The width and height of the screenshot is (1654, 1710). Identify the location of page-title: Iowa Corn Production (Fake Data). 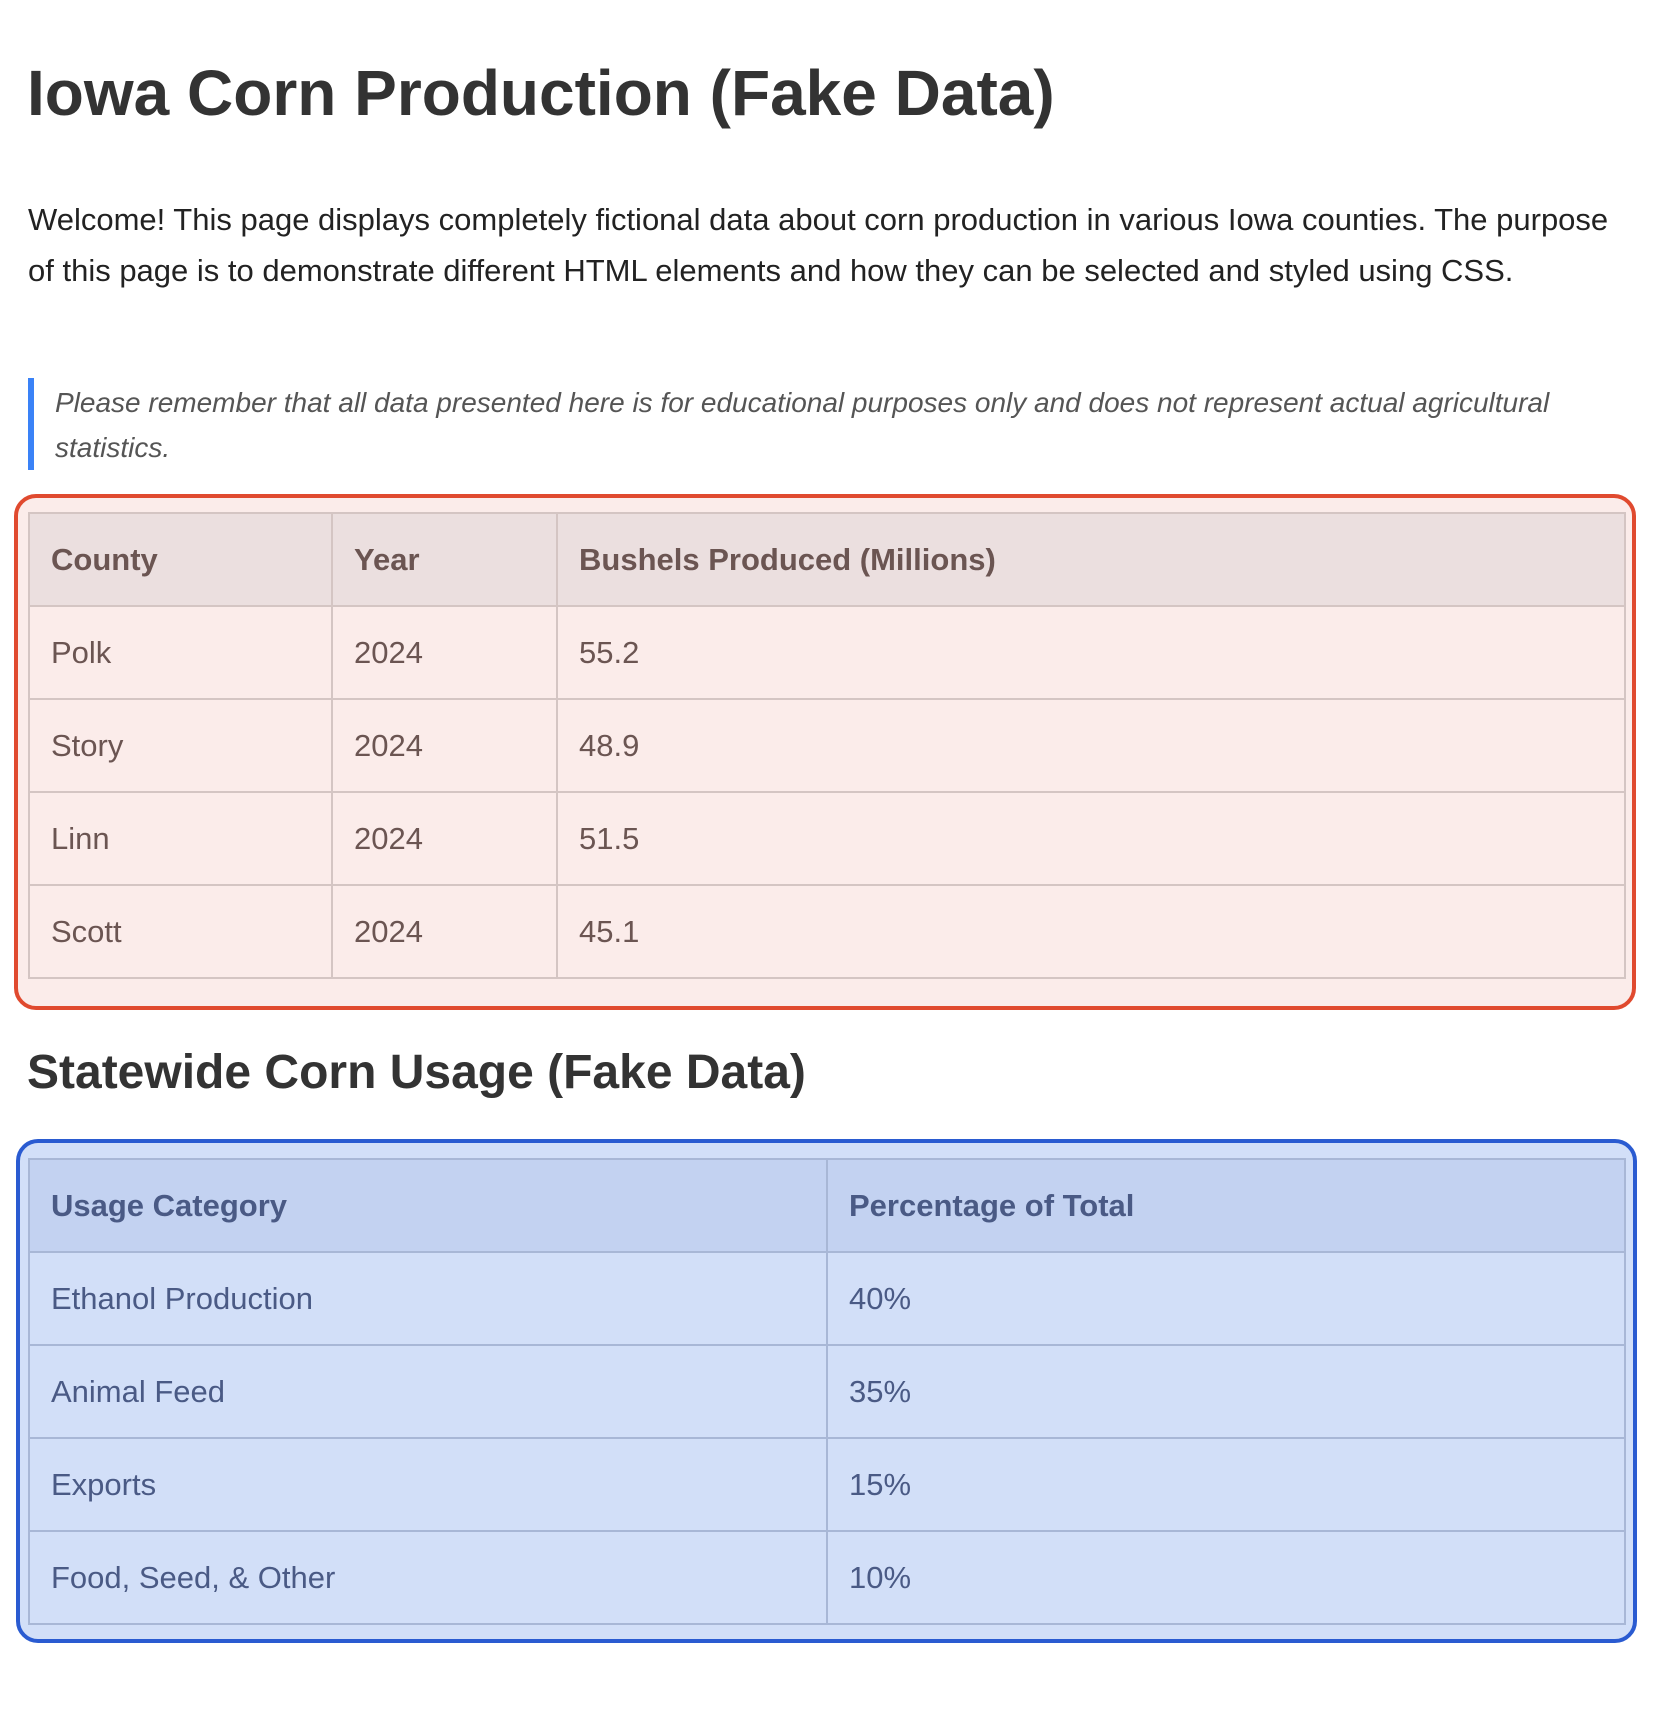
(541, 93).